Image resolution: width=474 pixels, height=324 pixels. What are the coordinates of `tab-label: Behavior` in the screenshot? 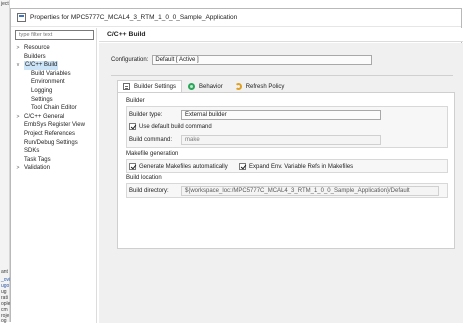 It's located at (211, 86).